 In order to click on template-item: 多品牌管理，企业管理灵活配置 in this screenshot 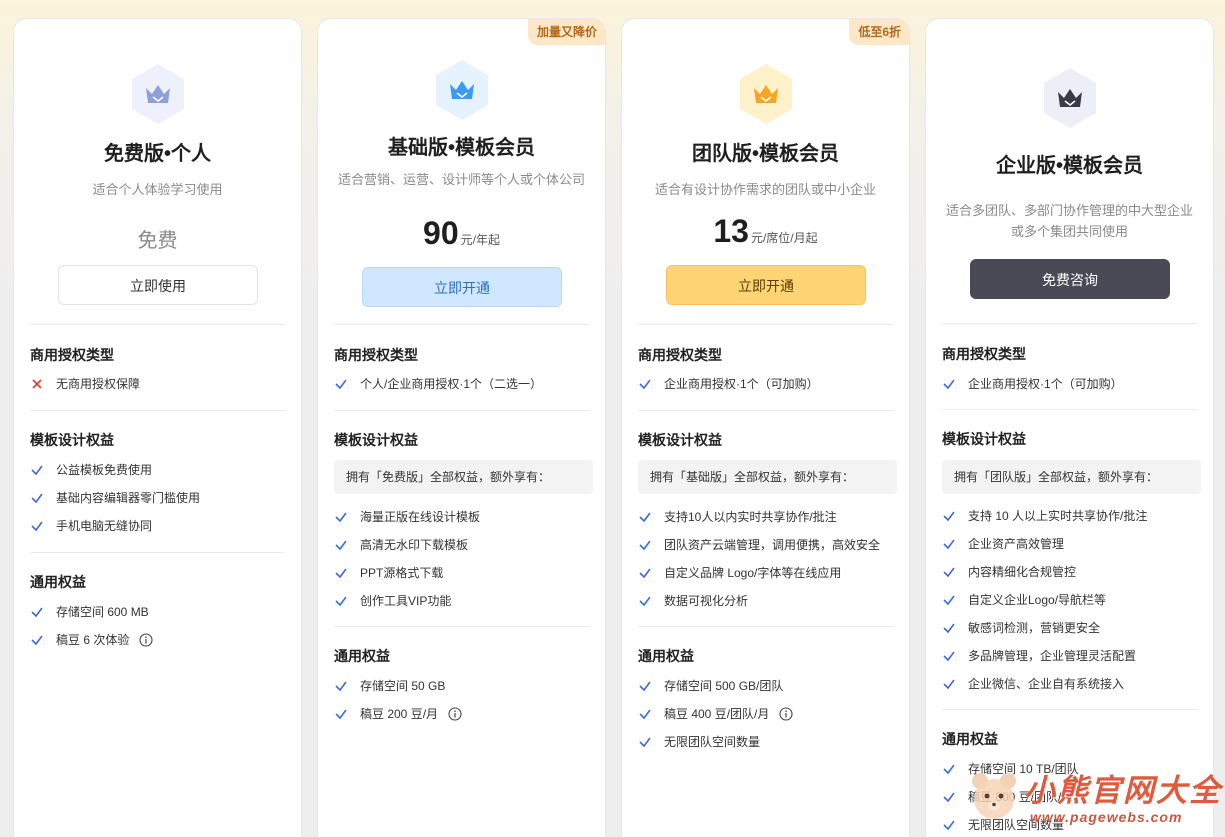, I will do `click(1072, 656)`.